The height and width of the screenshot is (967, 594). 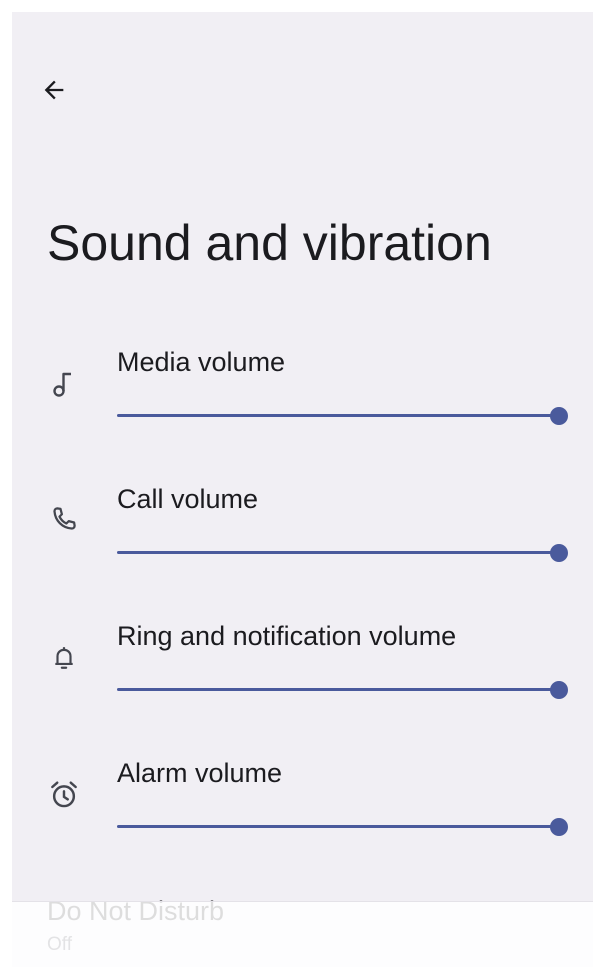 I want to click on arrow-back-icon, so click(x=54, y=90).